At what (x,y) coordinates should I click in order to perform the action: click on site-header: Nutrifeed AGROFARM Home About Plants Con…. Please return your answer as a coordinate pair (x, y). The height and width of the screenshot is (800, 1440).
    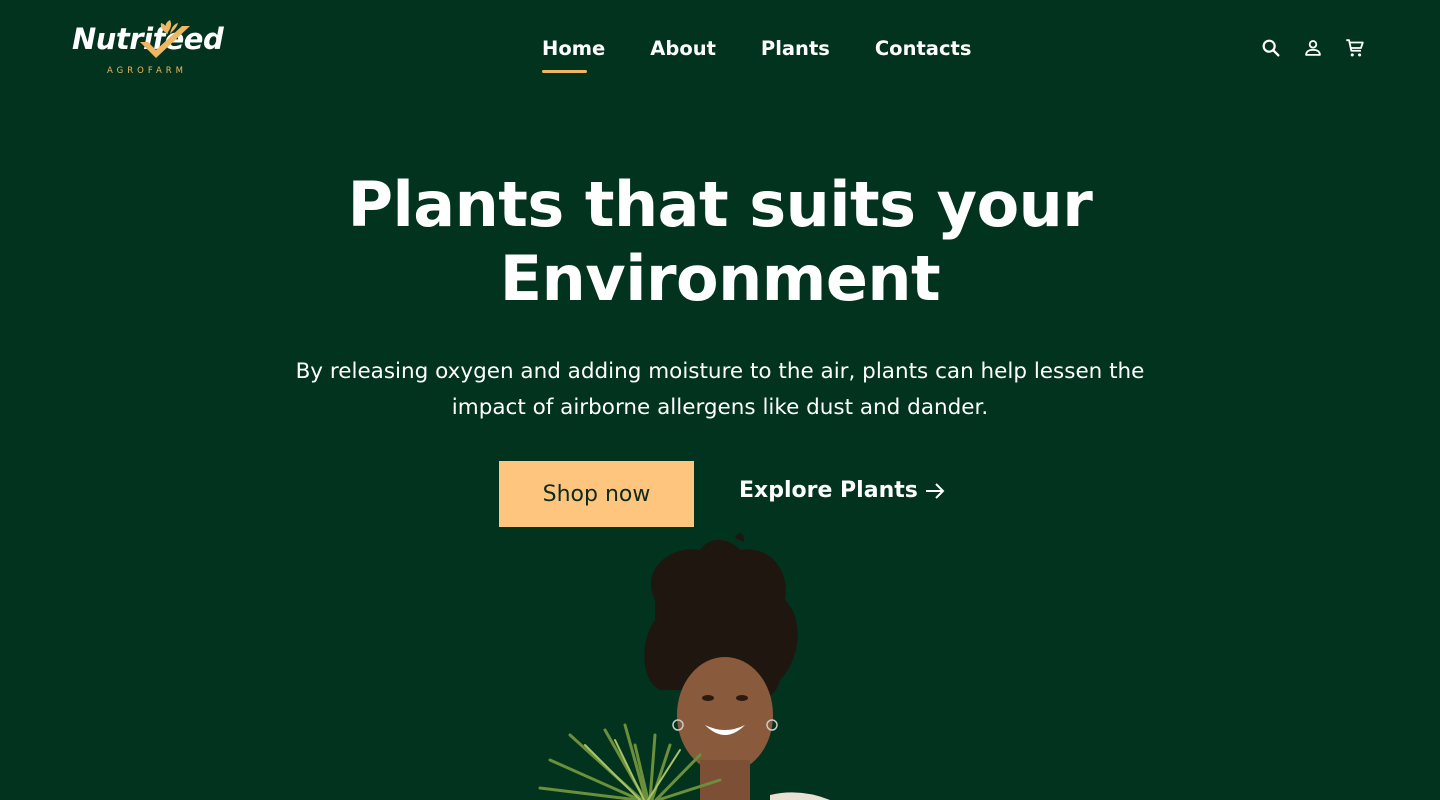
    Looking at the image, I should click on (720, 50).